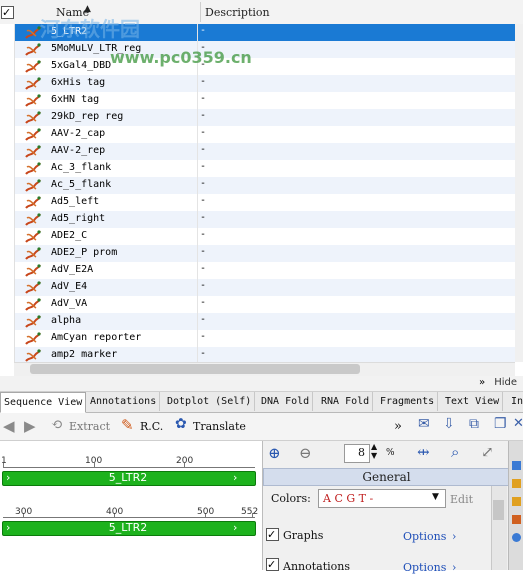  I want to click on graphs-options-link: Options, so click(424, 536).